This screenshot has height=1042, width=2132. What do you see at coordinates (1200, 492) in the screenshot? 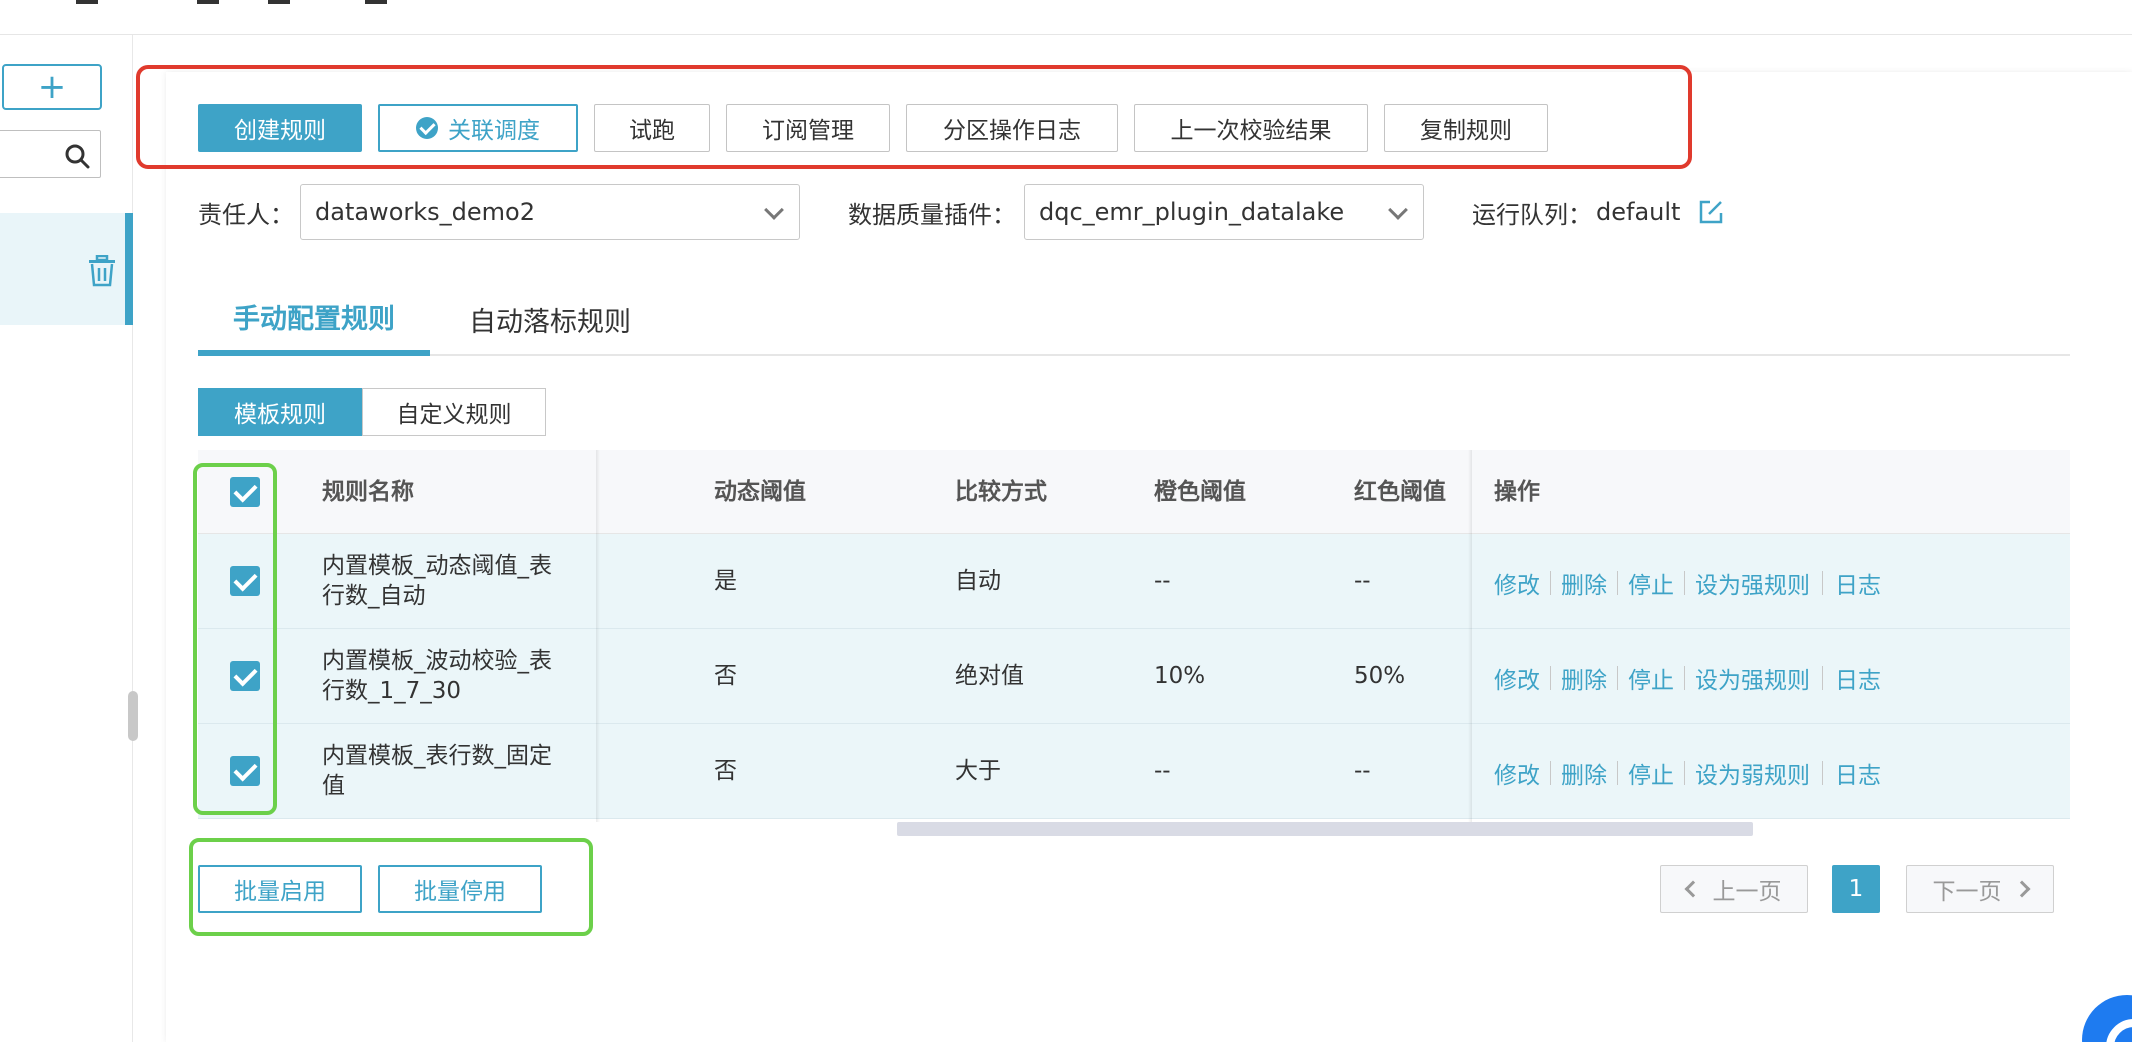
I see `header-orange: 橙色阈值` at bounding box center [1200, 492].